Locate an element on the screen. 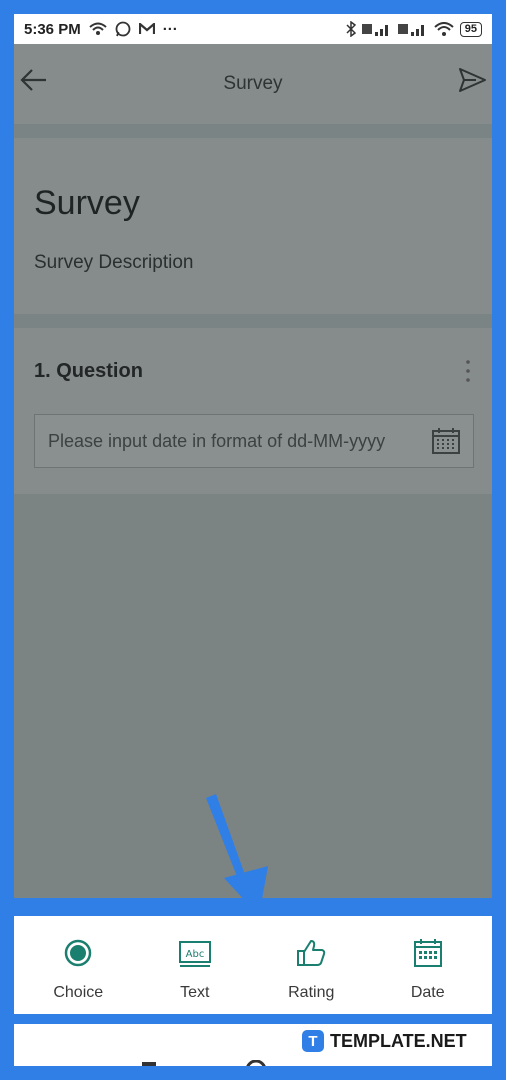  signal-1-icon is located at coordinates (374, 30).